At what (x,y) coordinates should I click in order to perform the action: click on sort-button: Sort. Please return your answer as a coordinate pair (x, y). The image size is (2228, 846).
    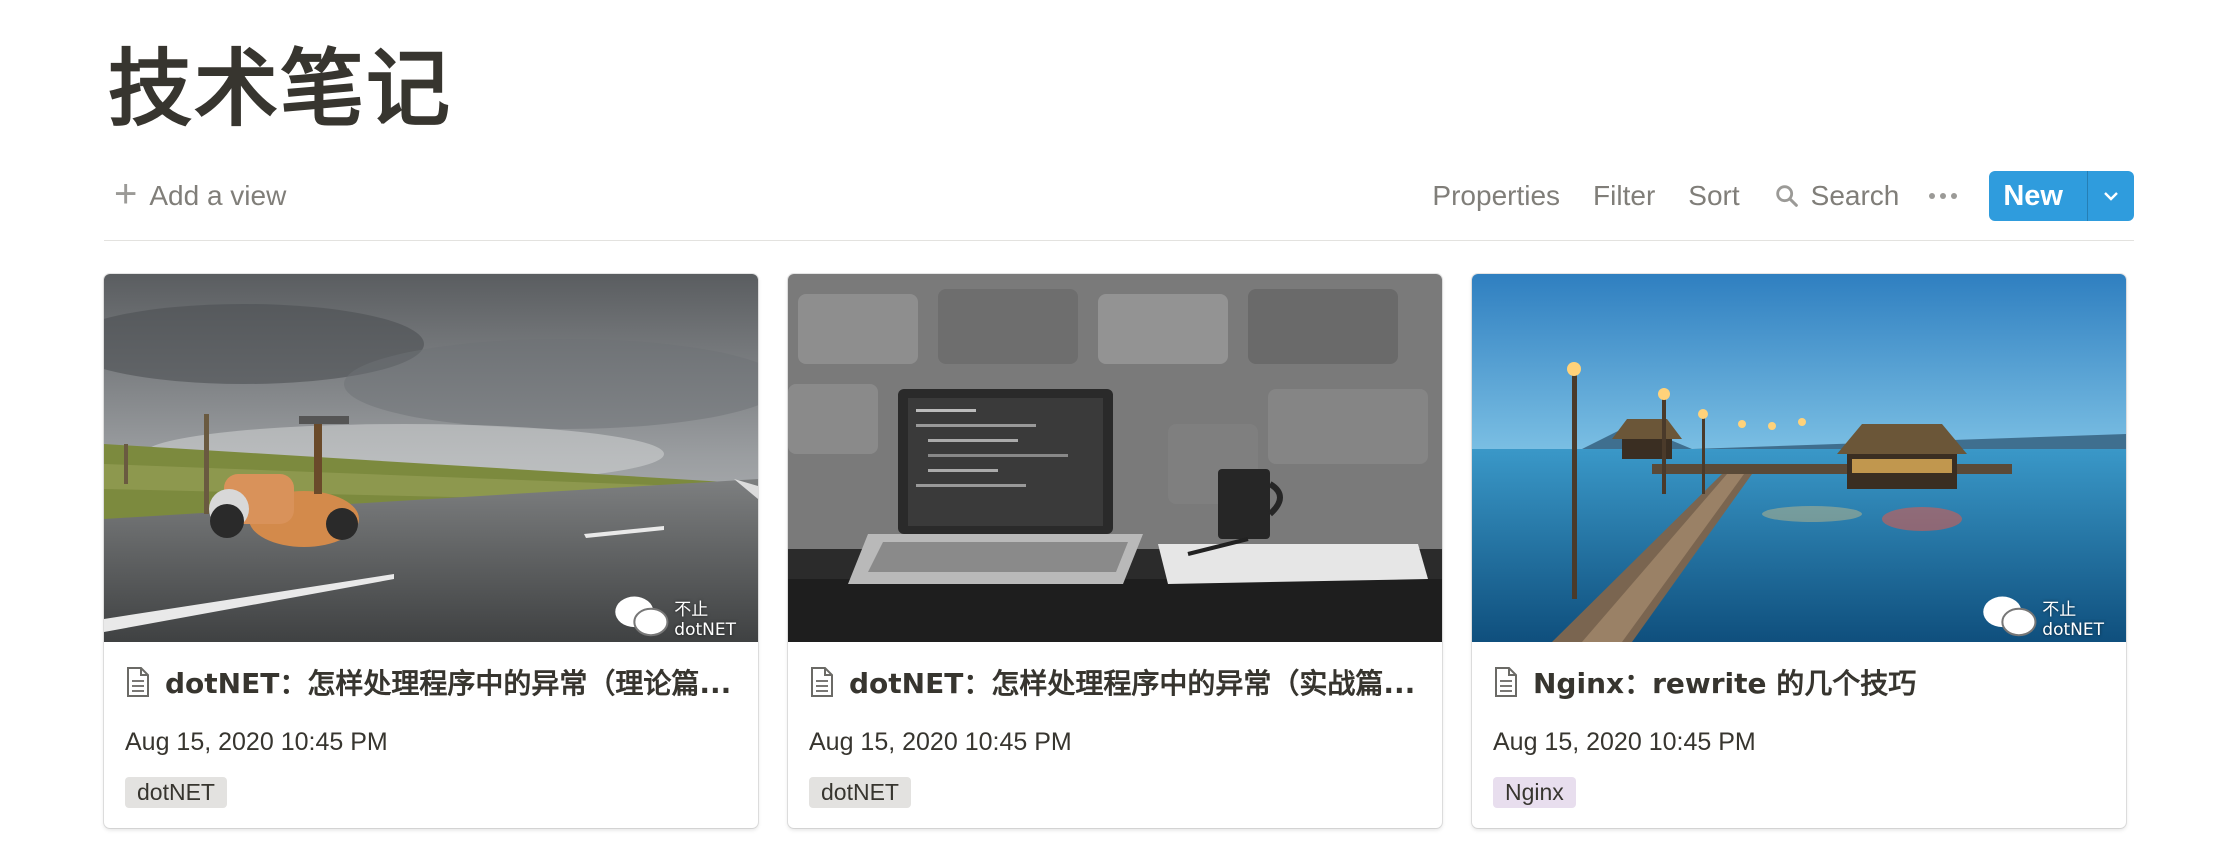
    Looking at the image, I should click on (1713, 196).